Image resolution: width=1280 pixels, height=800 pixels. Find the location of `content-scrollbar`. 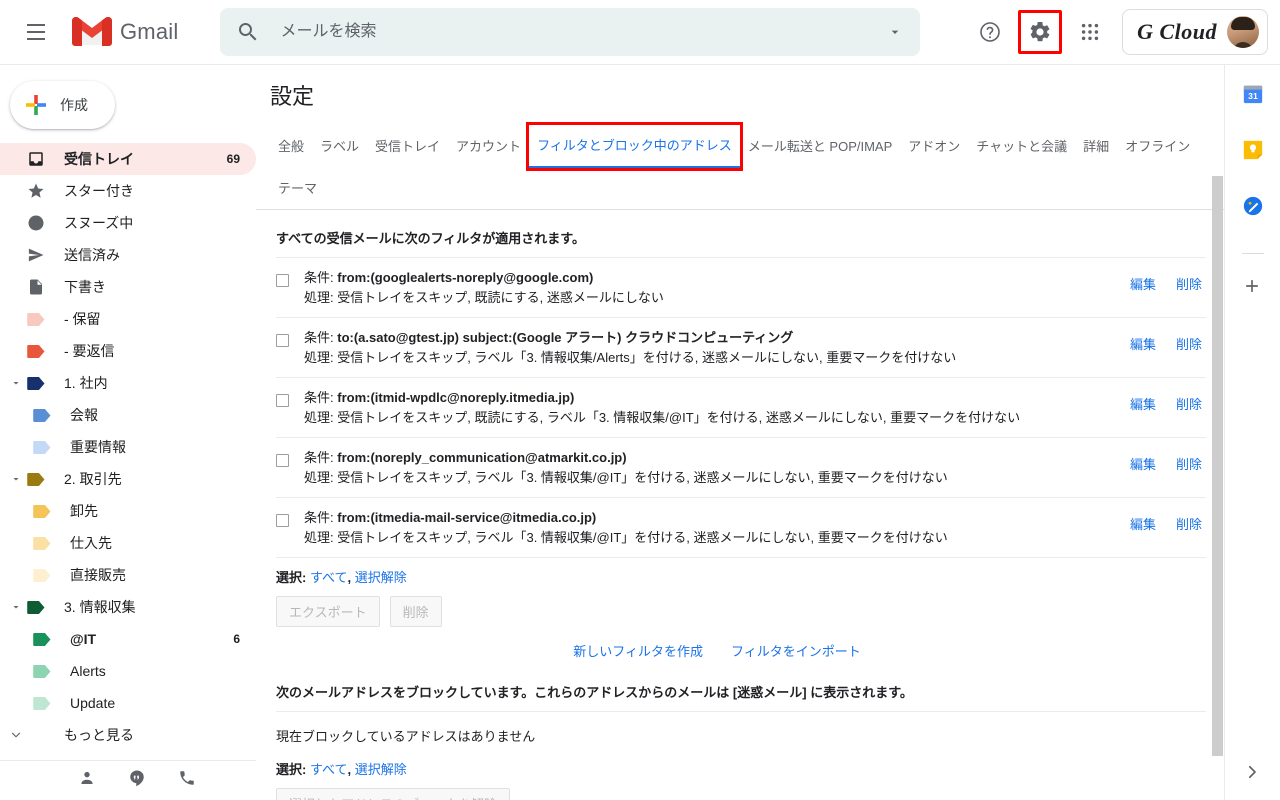

content-scrollbar is located at coordinates (1217, 466).